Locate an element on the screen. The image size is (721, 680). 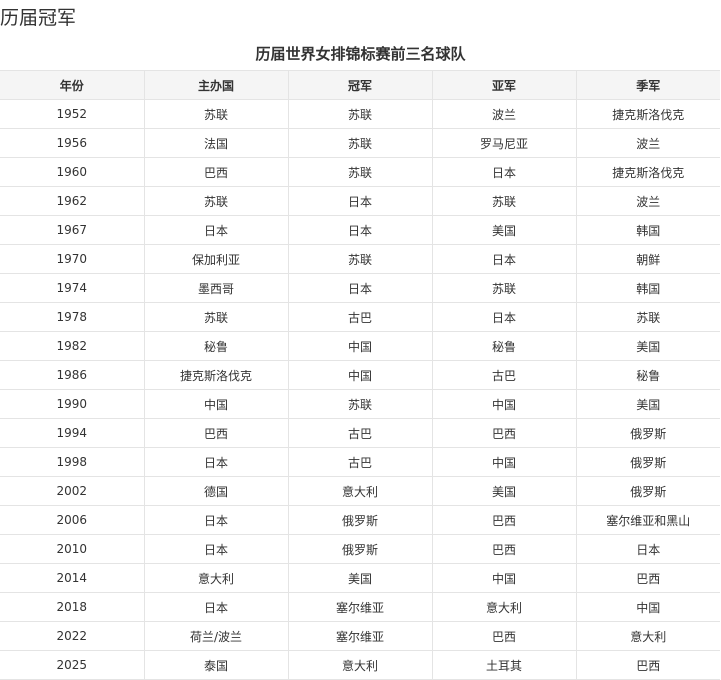
table-row: 1970 保加利亚 苏联 日本 朝鲜 is located at coordinates (360, 259).